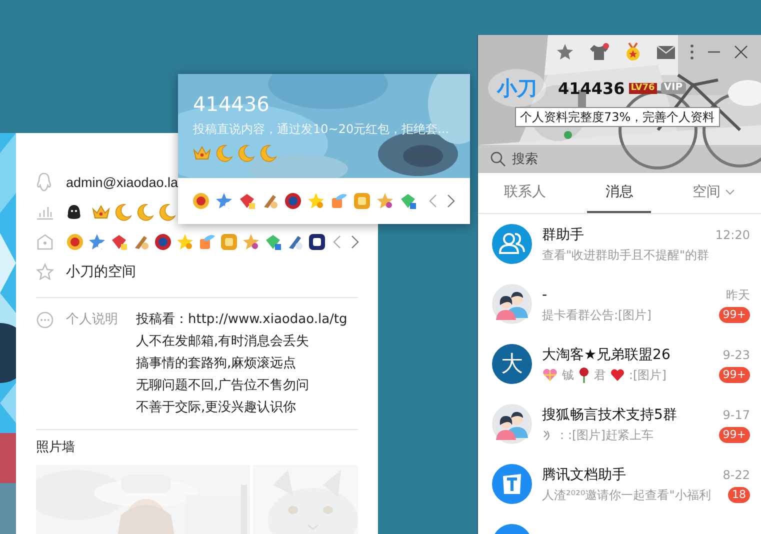 This screenshot has width=761, height=534. What do you see at coordinates (619, 193) in the screenshot?
I see `tab: 消息` at bounding box center [619, 193].